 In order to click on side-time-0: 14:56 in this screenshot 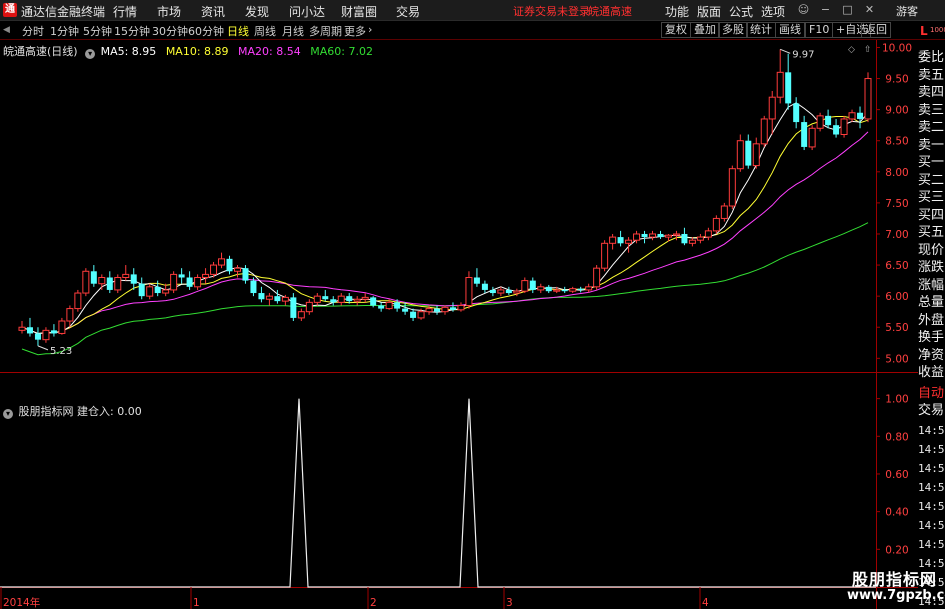, I will do `click(931, 430)`.